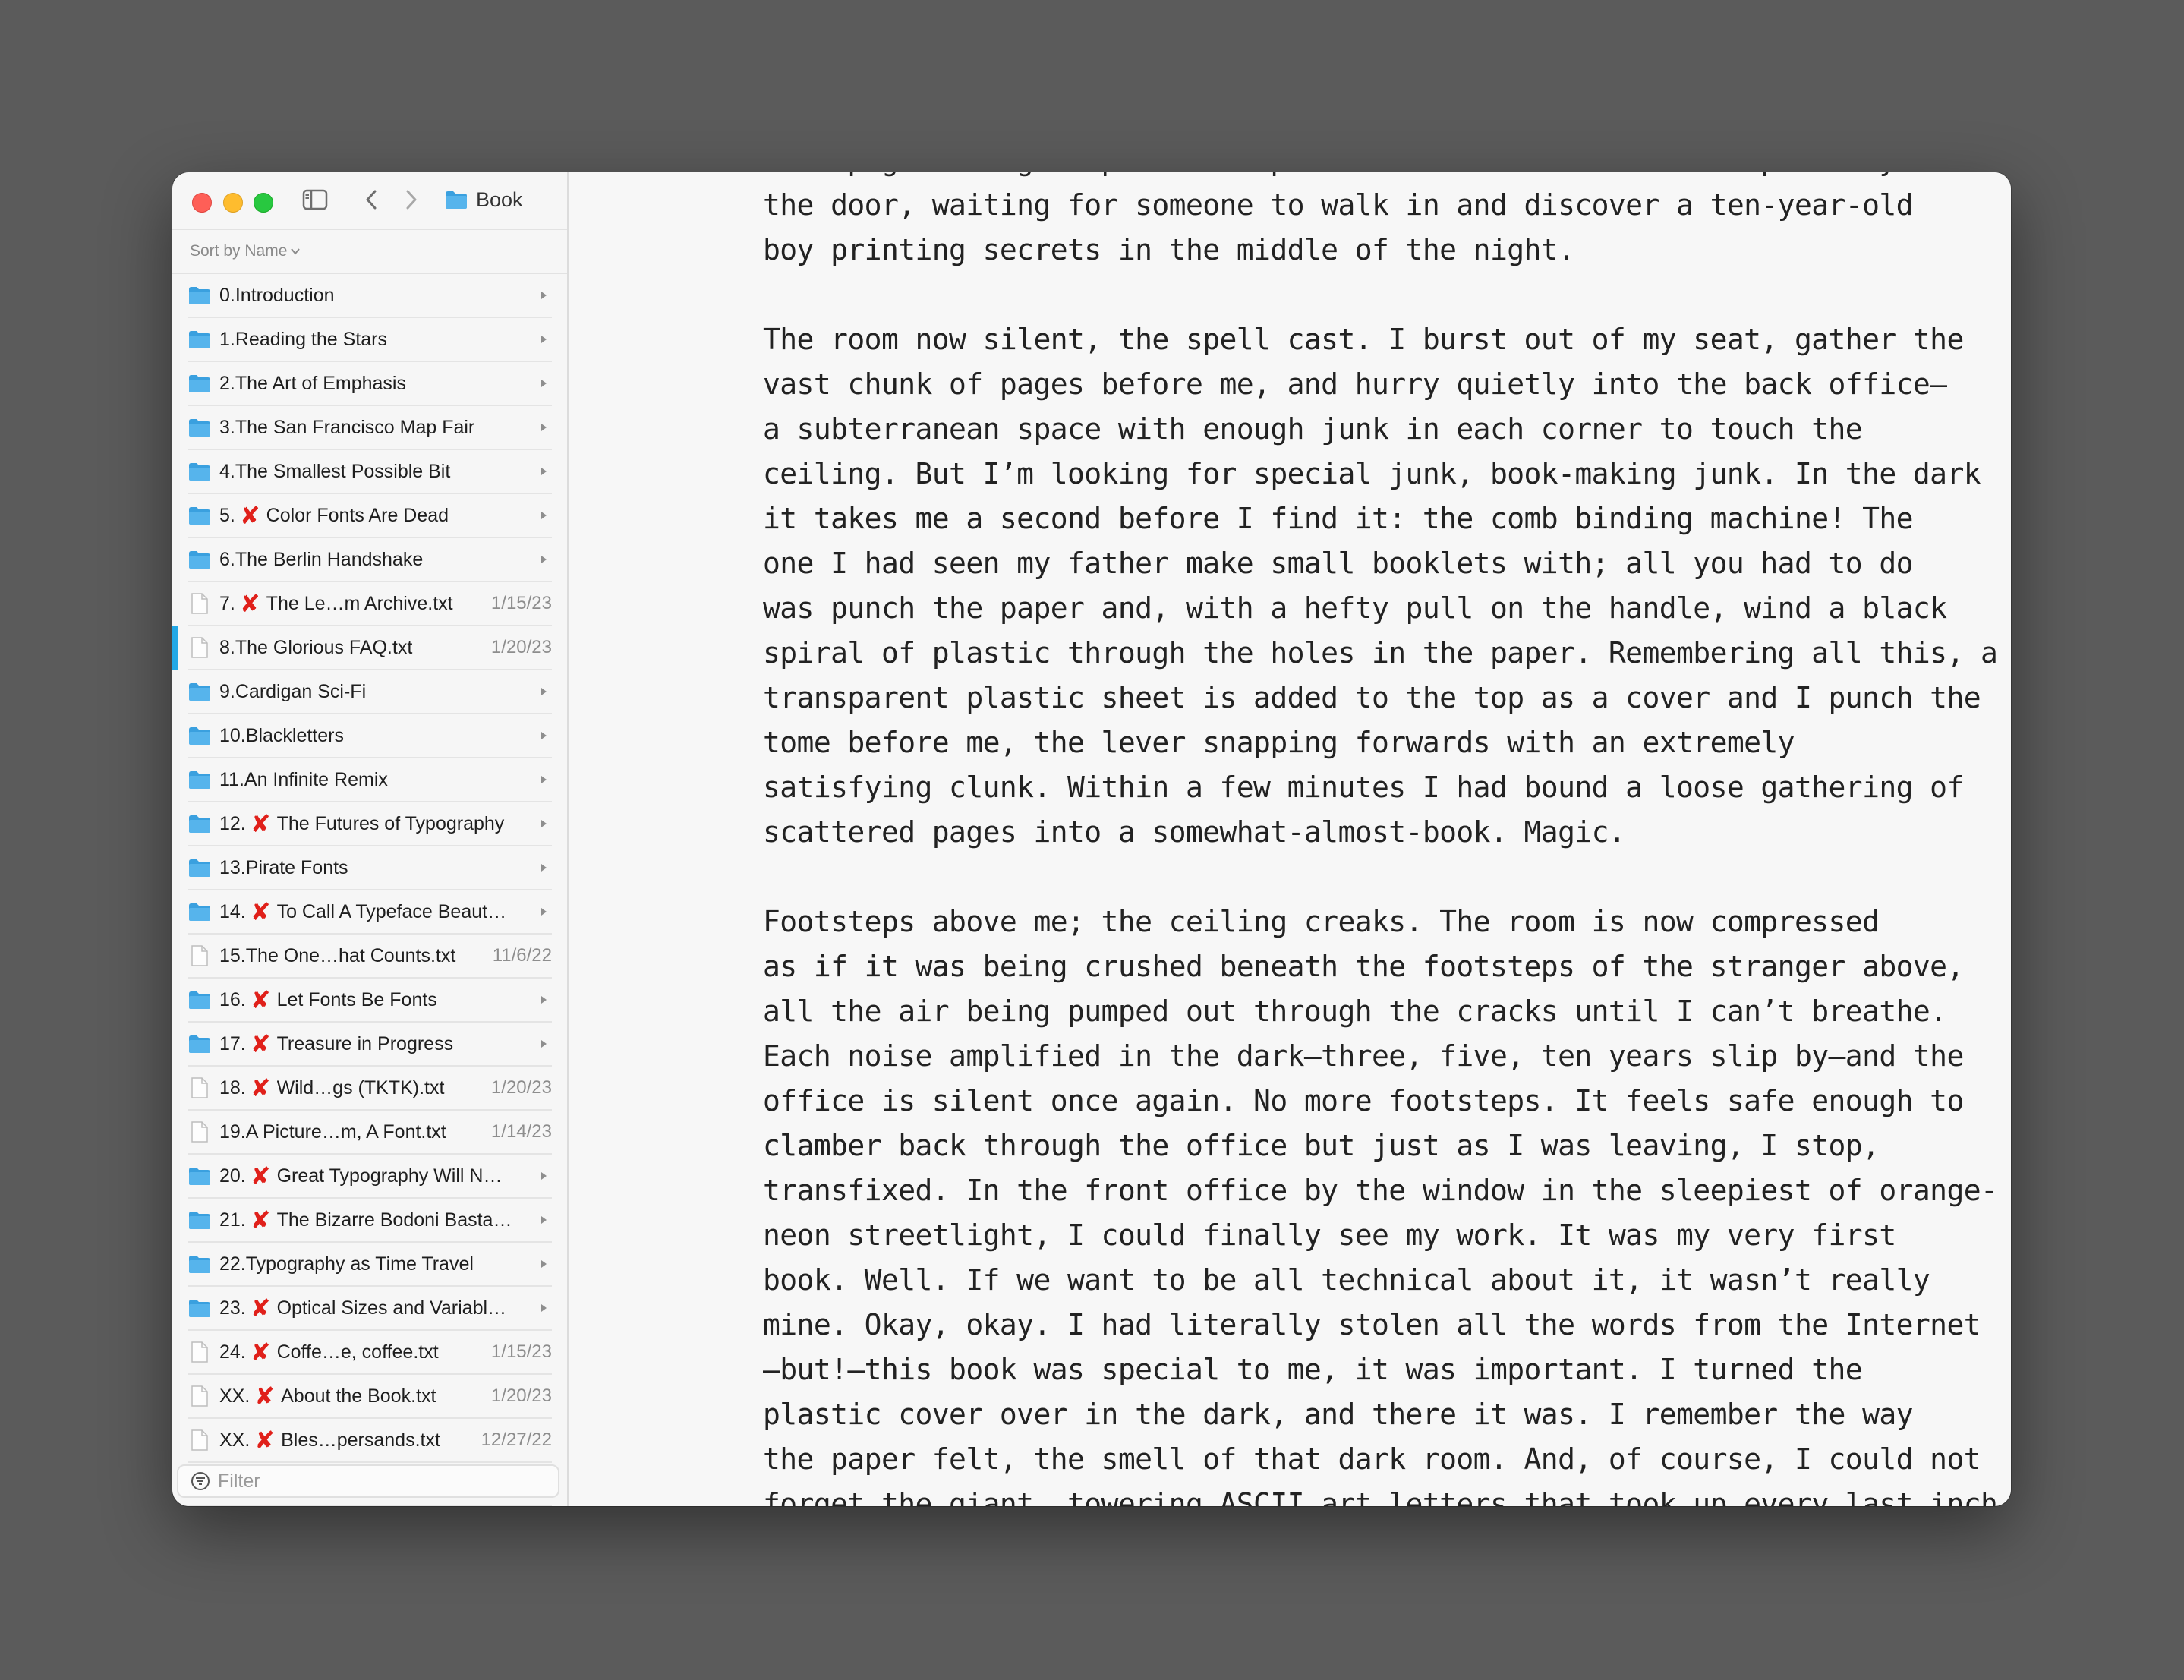 This screenshot has height=1680, width=2184. I want to click on folder-row: 10. Blackletters, so click(370, 736).